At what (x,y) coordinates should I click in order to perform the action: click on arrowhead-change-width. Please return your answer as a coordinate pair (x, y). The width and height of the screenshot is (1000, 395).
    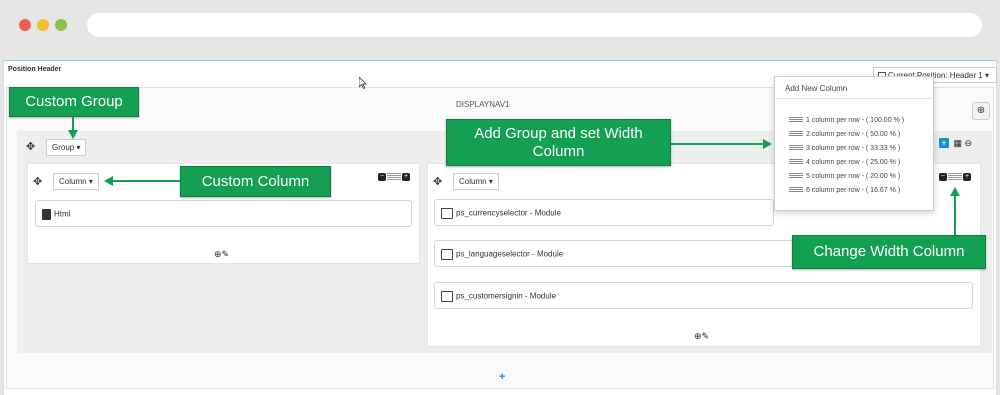
    Looking at the image, I should click on (955, 191).